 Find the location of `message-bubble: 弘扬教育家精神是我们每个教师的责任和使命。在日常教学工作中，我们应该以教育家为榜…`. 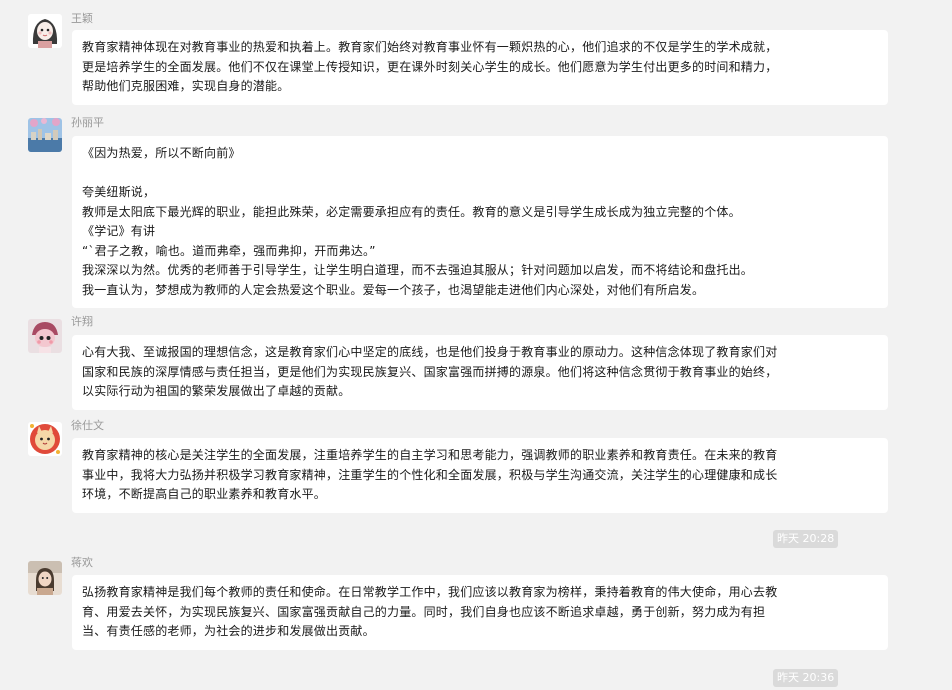

message-bubble: 弘扬教育家精神是我们每个教师的责任和使命。在日常教学工作中，我们应该以教育家为榜… is located at coordinates (480, 612).